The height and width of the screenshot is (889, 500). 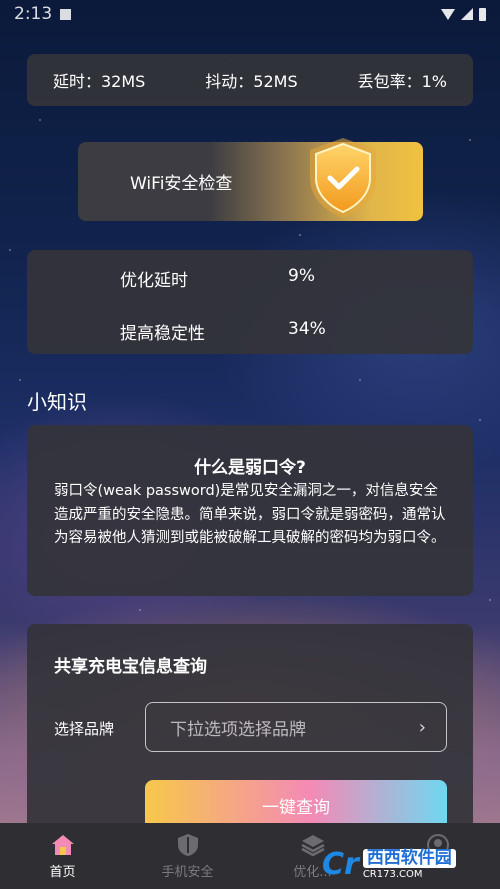 I want to click on signal-icon, so click(x=467, y=14).